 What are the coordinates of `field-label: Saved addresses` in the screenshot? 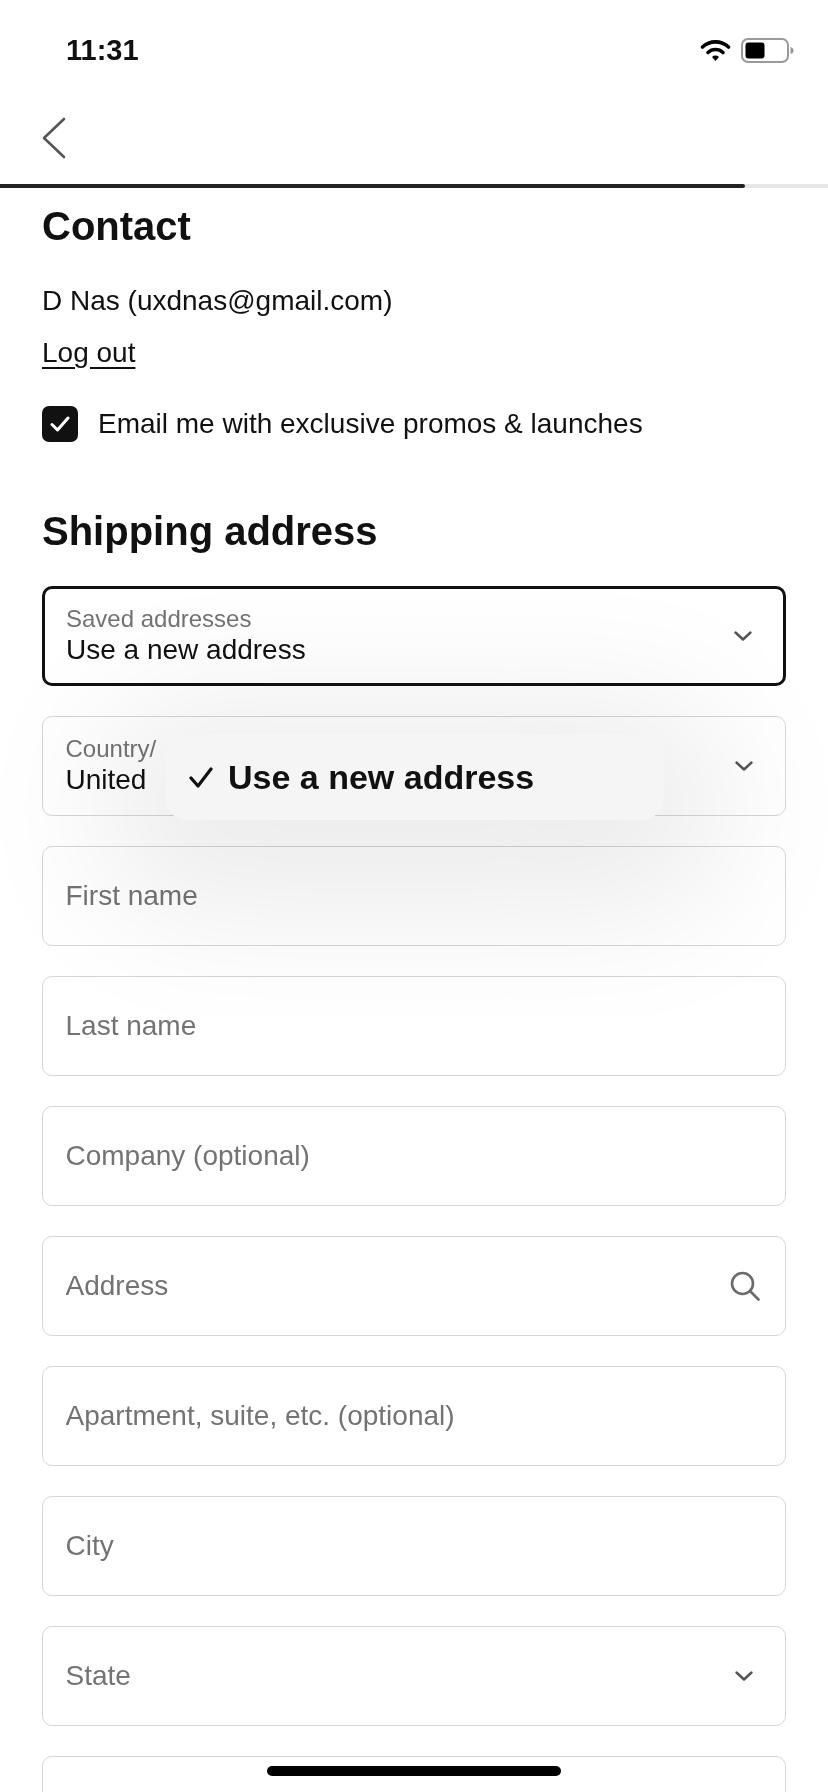 It's located at (159, 619).